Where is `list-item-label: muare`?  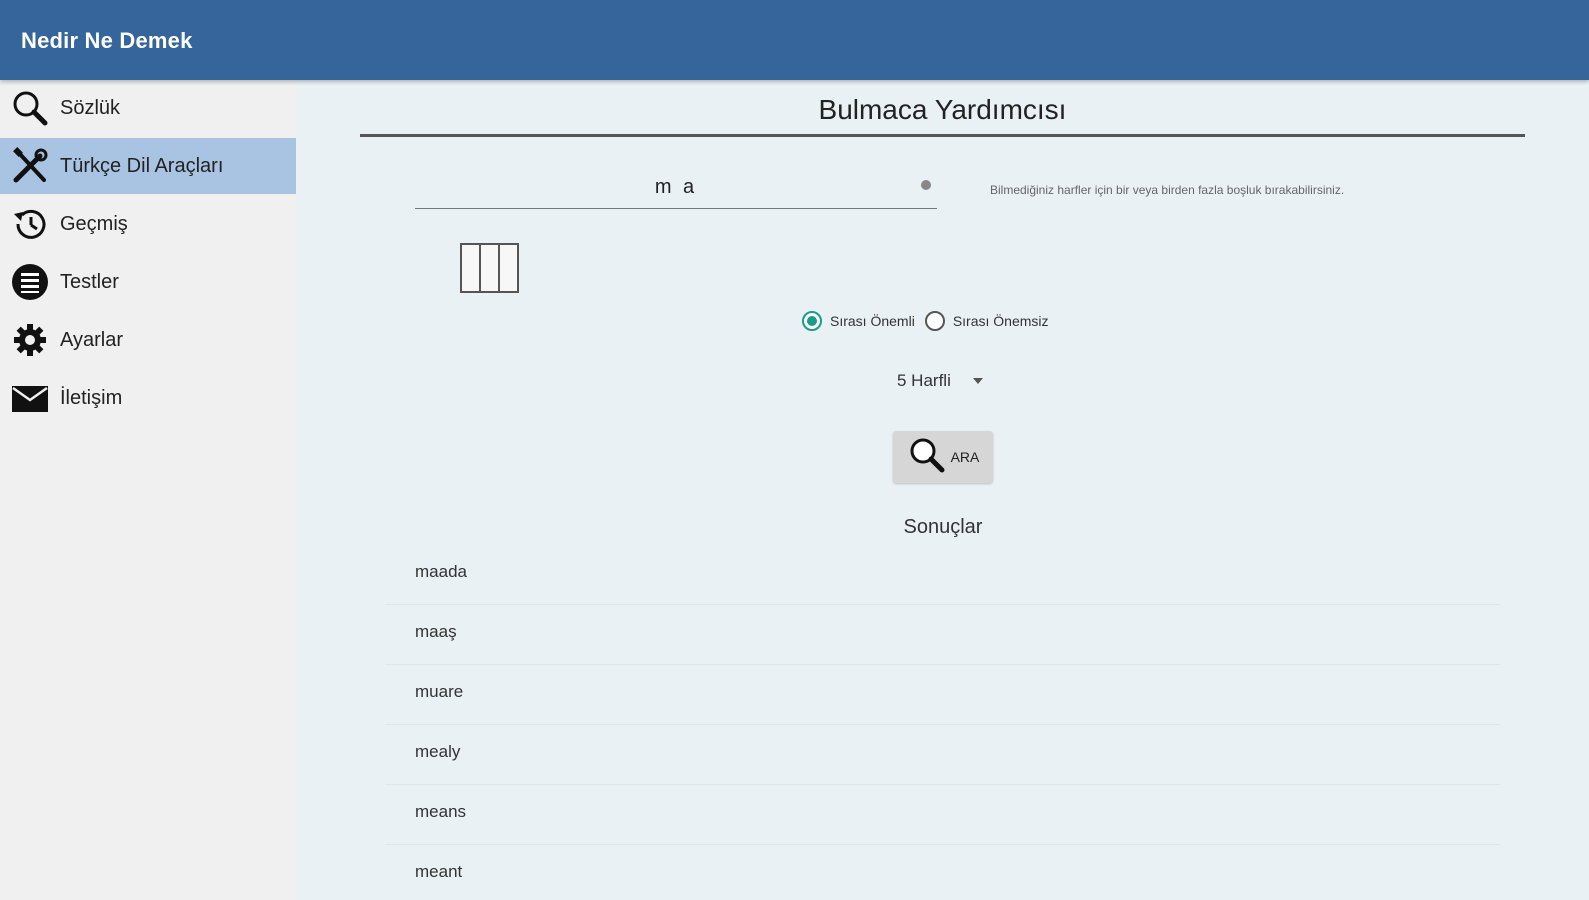 list-item-label: muare is located at coordinates (439, 691).